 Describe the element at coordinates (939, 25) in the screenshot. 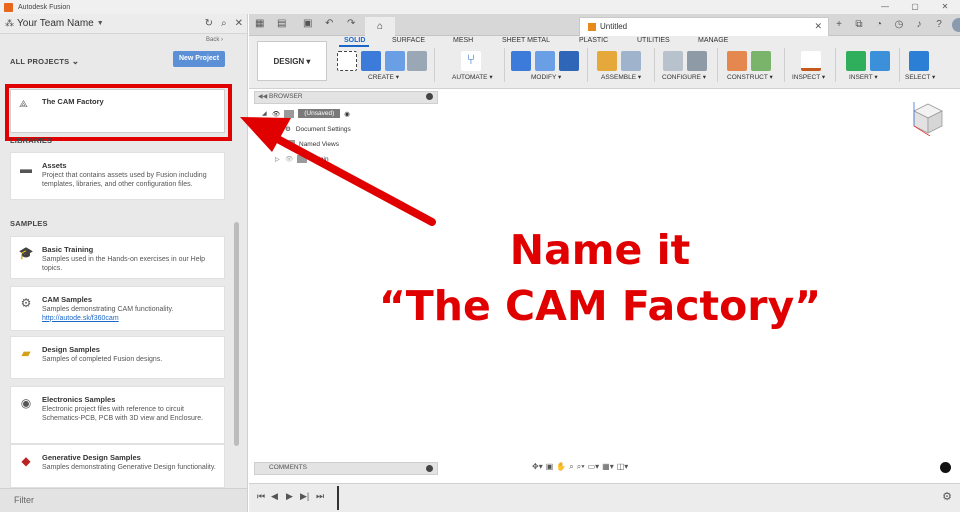

I see `help-icon: ?` at that location.